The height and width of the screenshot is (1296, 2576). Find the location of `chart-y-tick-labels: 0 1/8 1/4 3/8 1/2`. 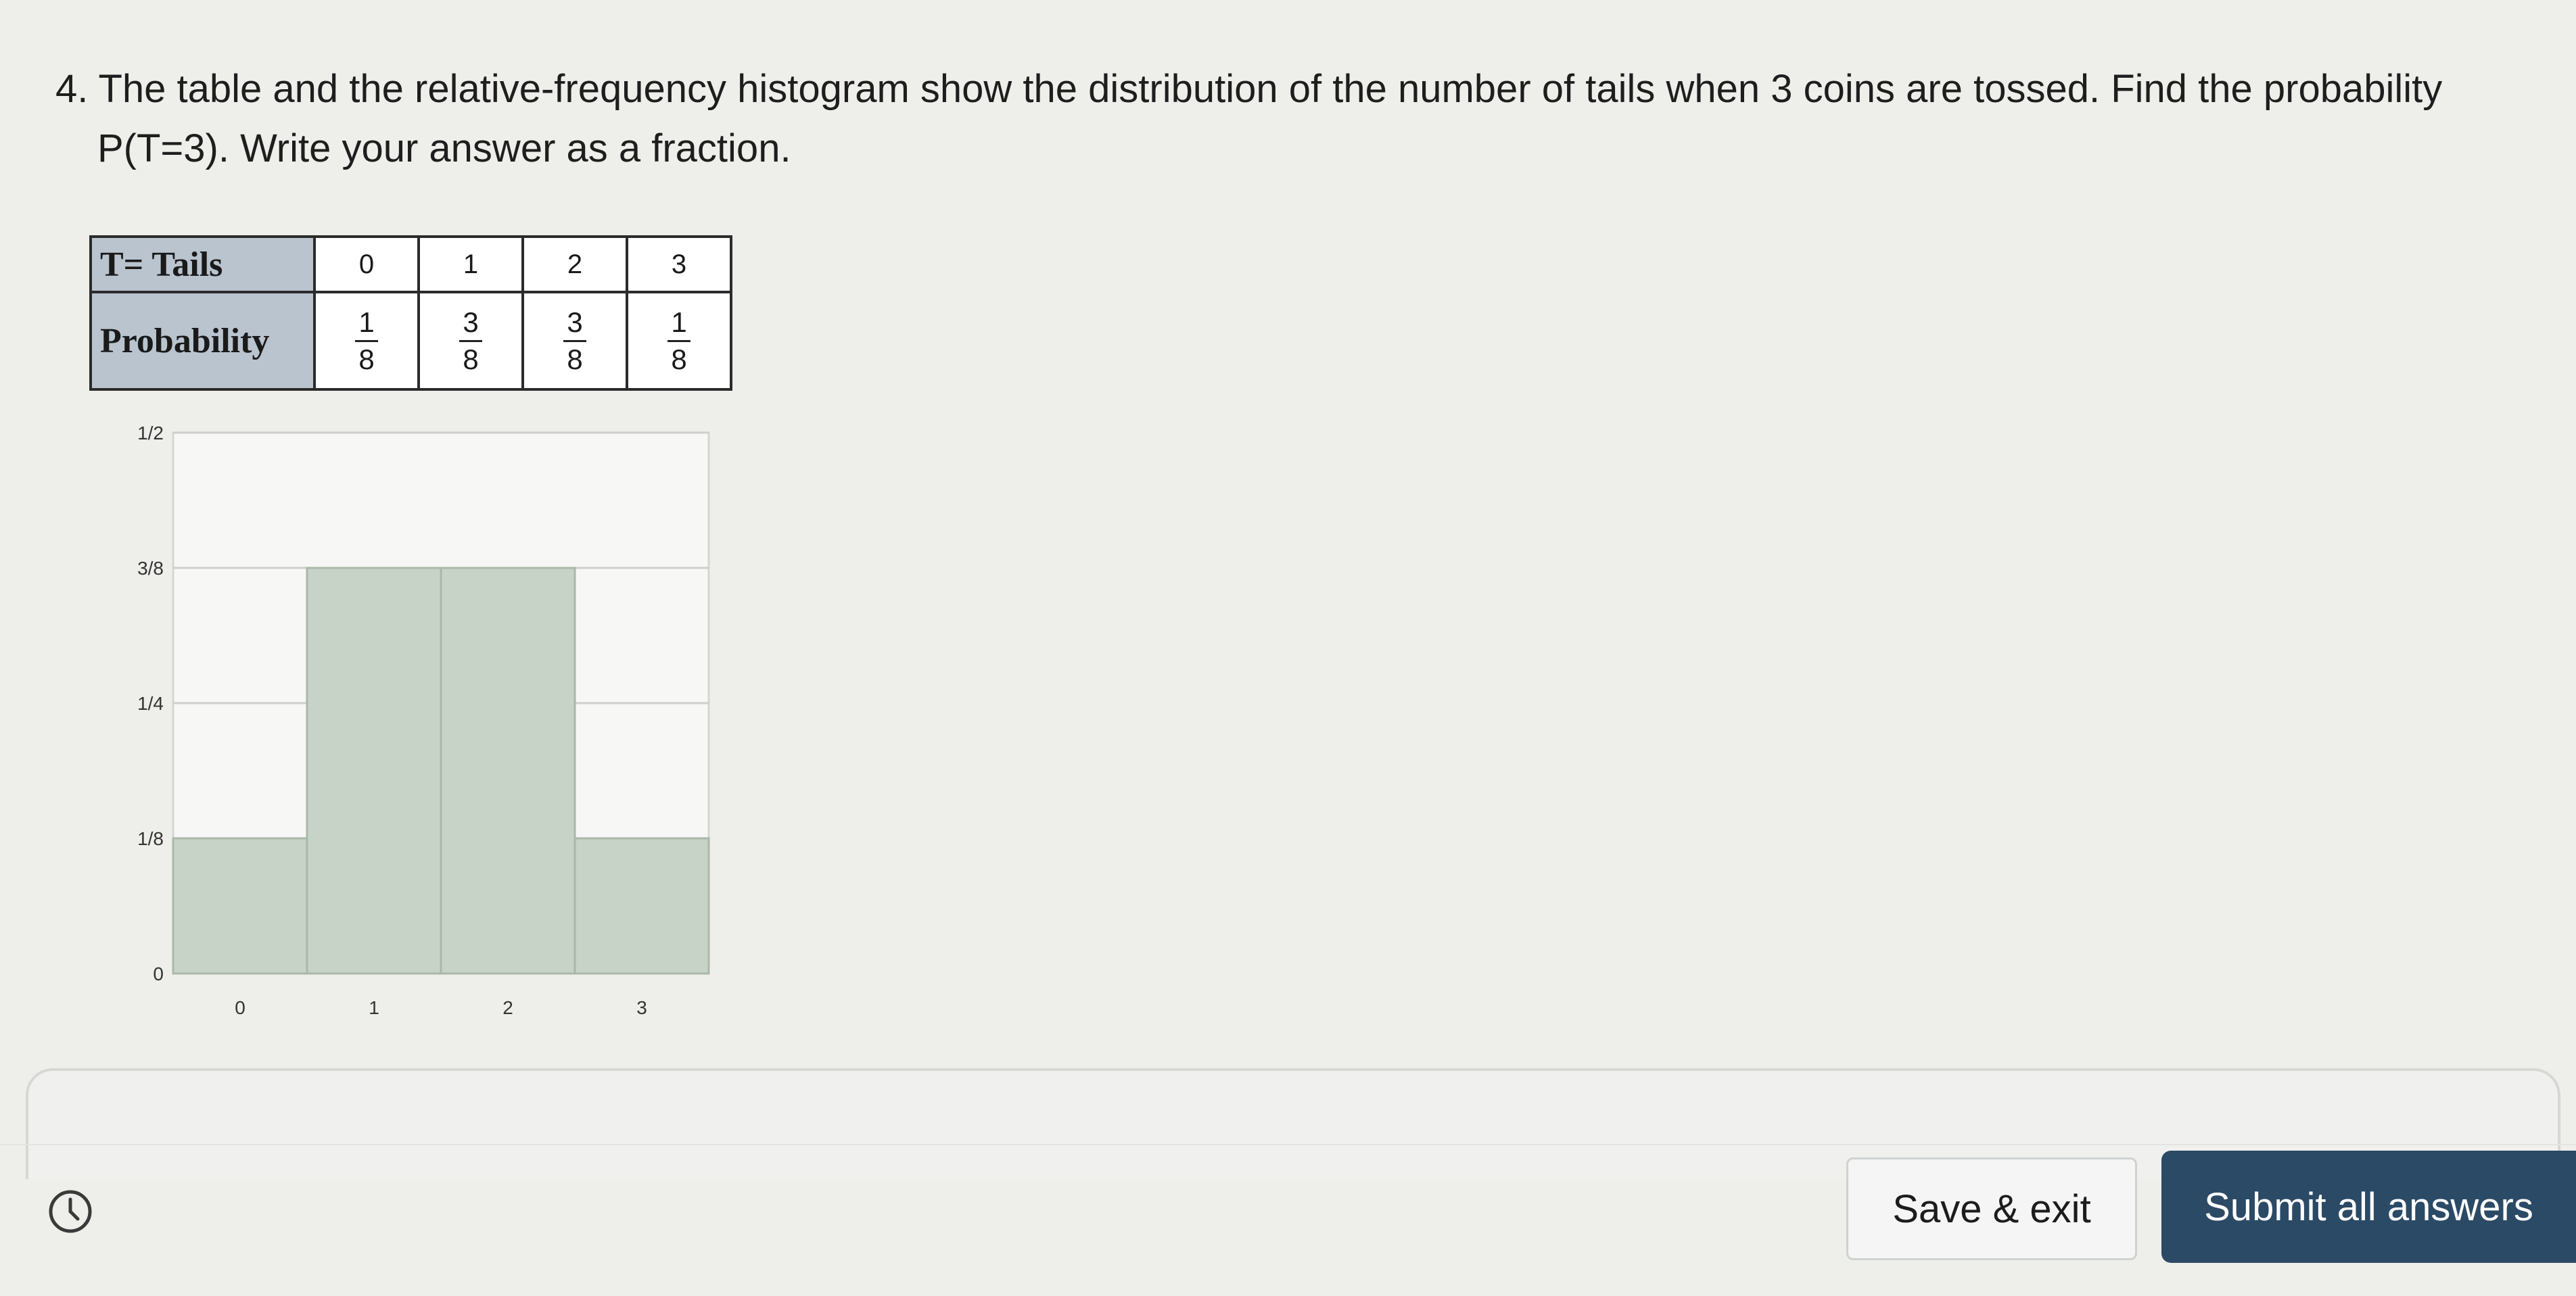

chart-y-tick-labels: 0 1/8 1/4 3/8 1/2 is located at coordinates (150, 703).